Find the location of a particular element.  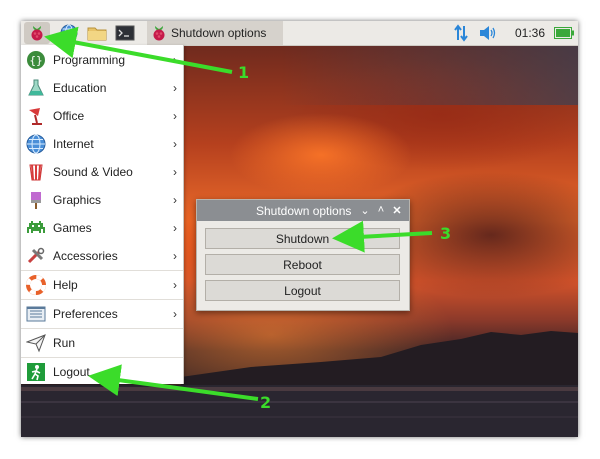

menu-item-help: Help › is located at coordinates (102, 284).